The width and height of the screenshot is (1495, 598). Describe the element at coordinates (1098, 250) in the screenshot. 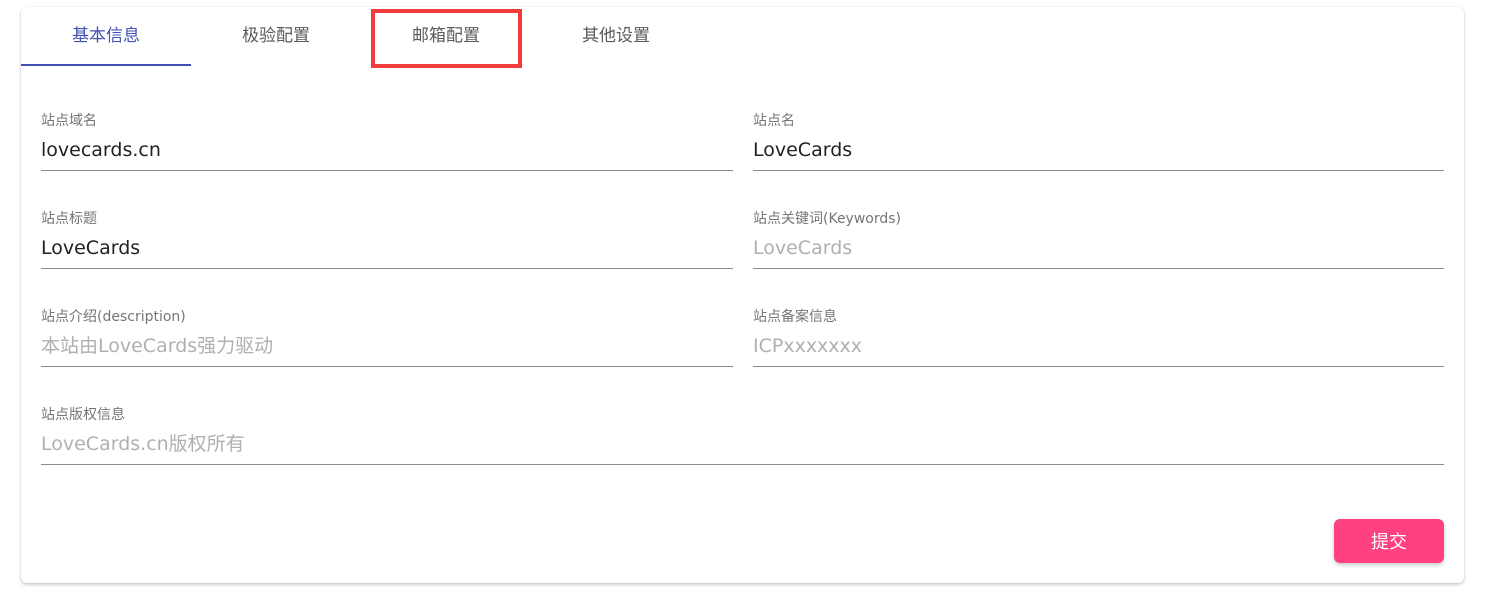

I see `site-keywords-input` at that location.